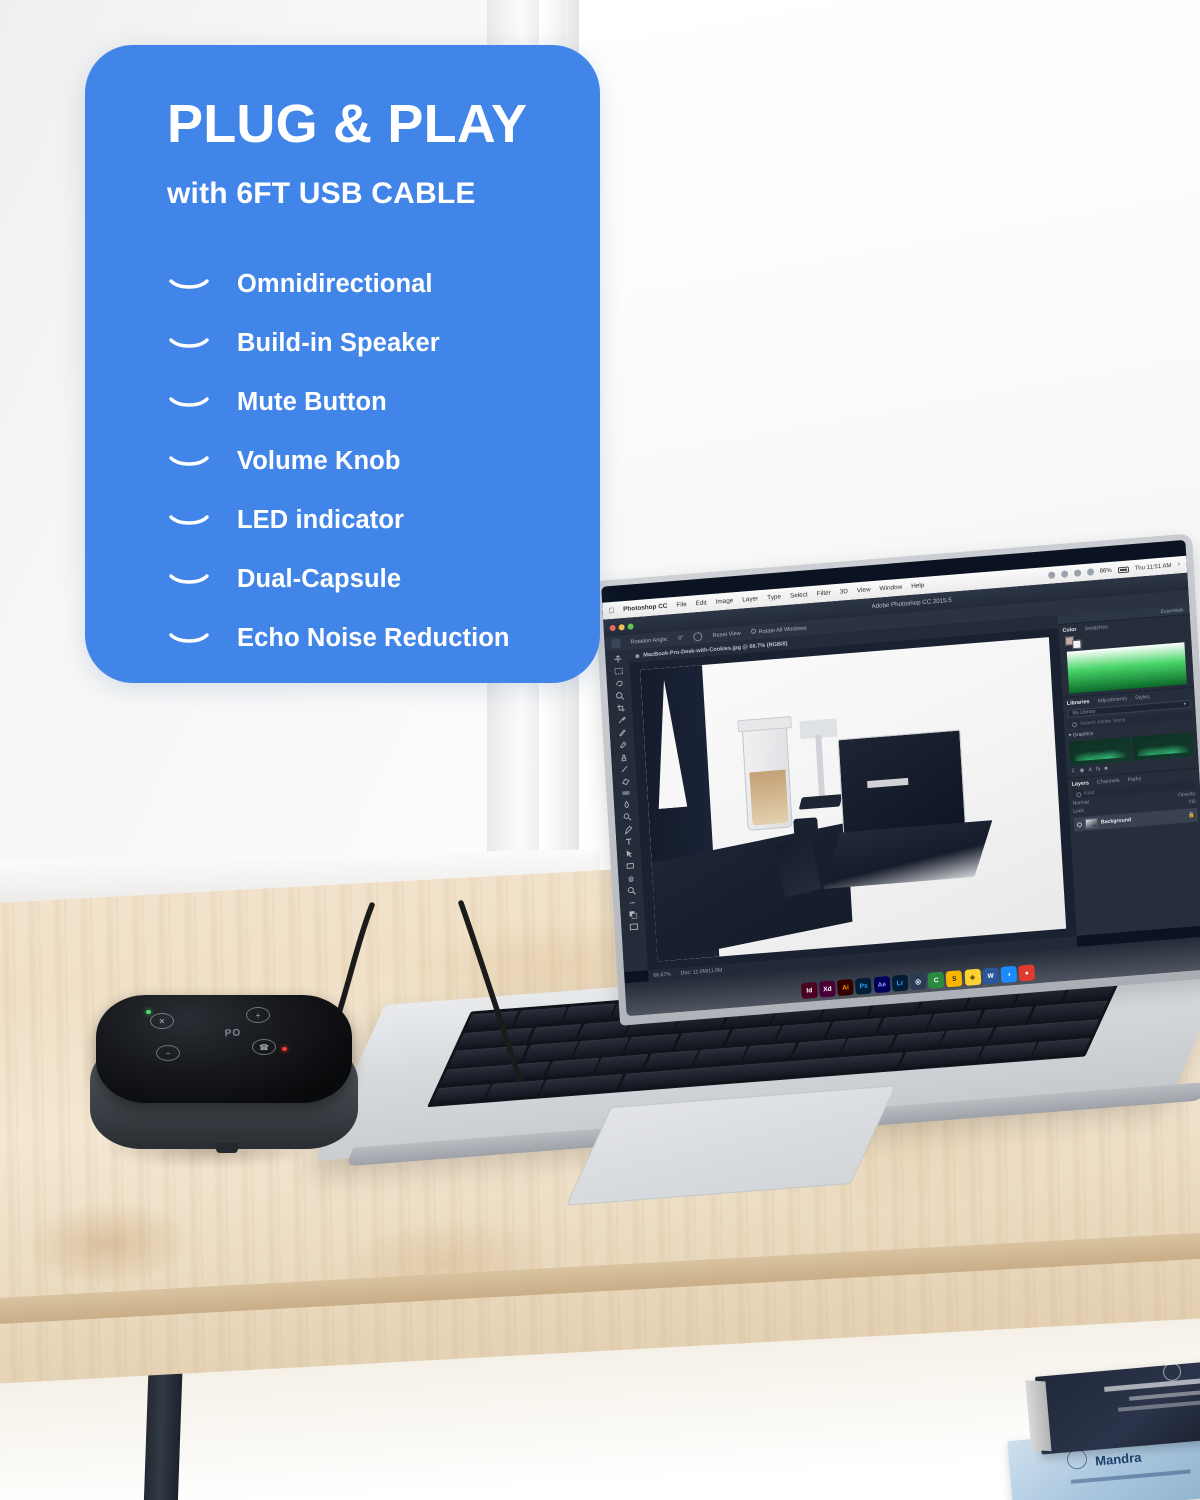 Image resolution: width=1200 pixels, height=1500 pixels. I want to click on feature-label: LED indicator, so click(321, 520).